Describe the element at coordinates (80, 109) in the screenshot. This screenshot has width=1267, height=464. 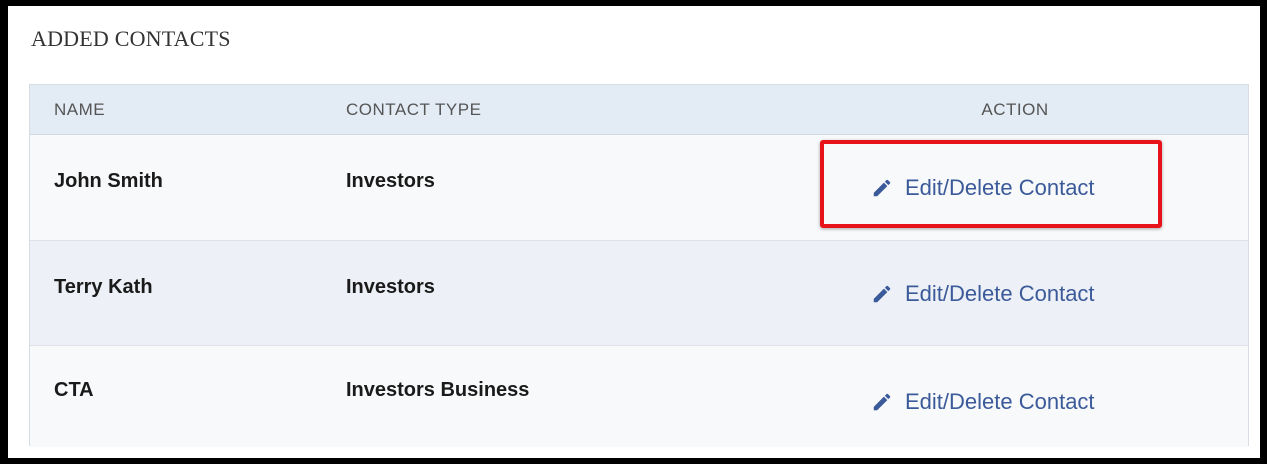
I see `header-name: NAME` at that location.